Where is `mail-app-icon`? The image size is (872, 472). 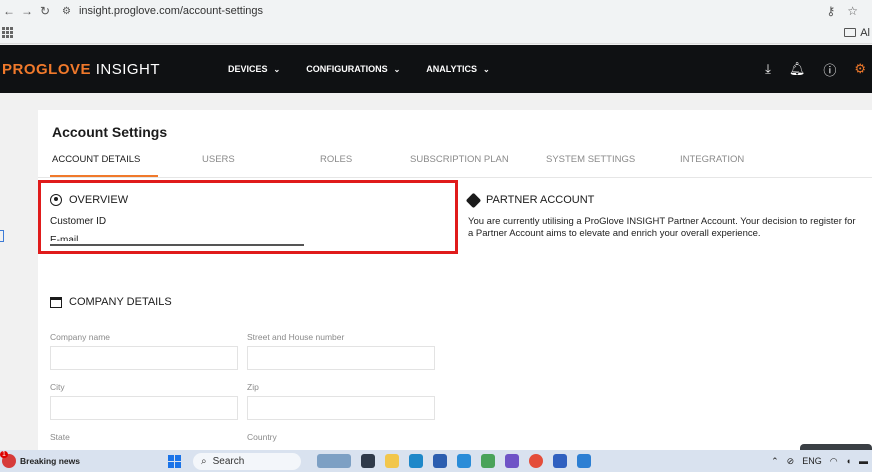 mail-app-icon is located at coordinates (464, 461).